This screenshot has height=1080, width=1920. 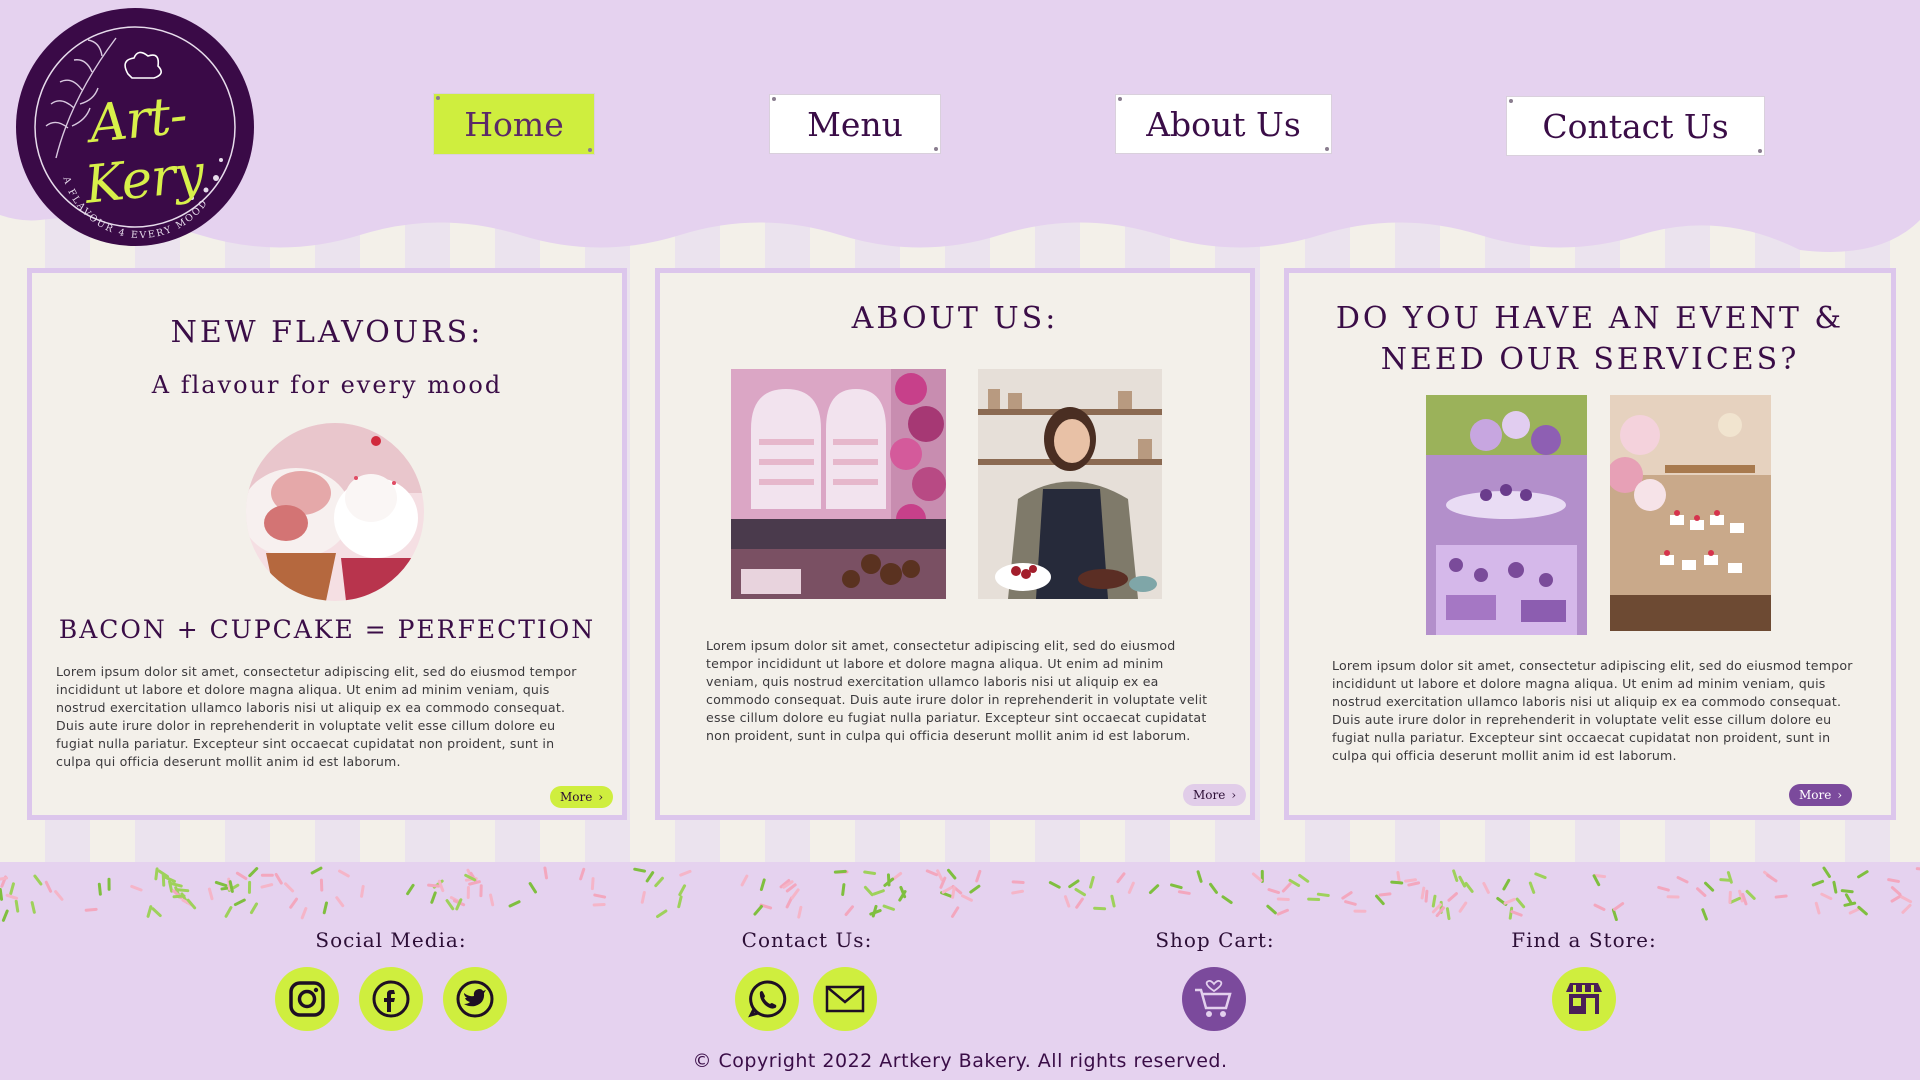 What do you see at coordinates (960, 201) in the screenshot?
I see `header-wave` at bounding box center [960, 201].